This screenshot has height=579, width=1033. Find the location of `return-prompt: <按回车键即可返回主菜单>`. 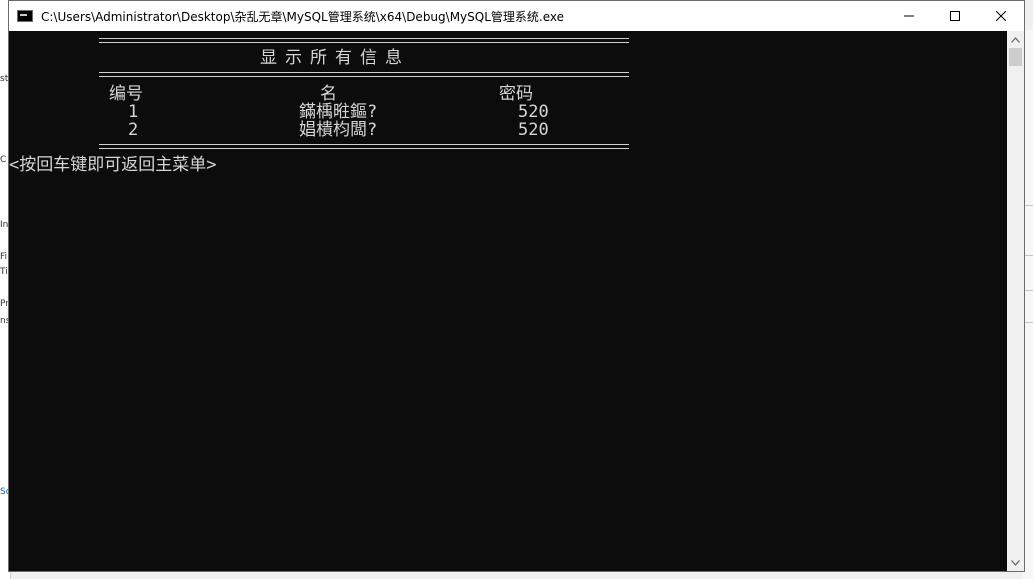

return-prompt: <按回车键即可返回主菜单> is located at coordinates (113, 165).